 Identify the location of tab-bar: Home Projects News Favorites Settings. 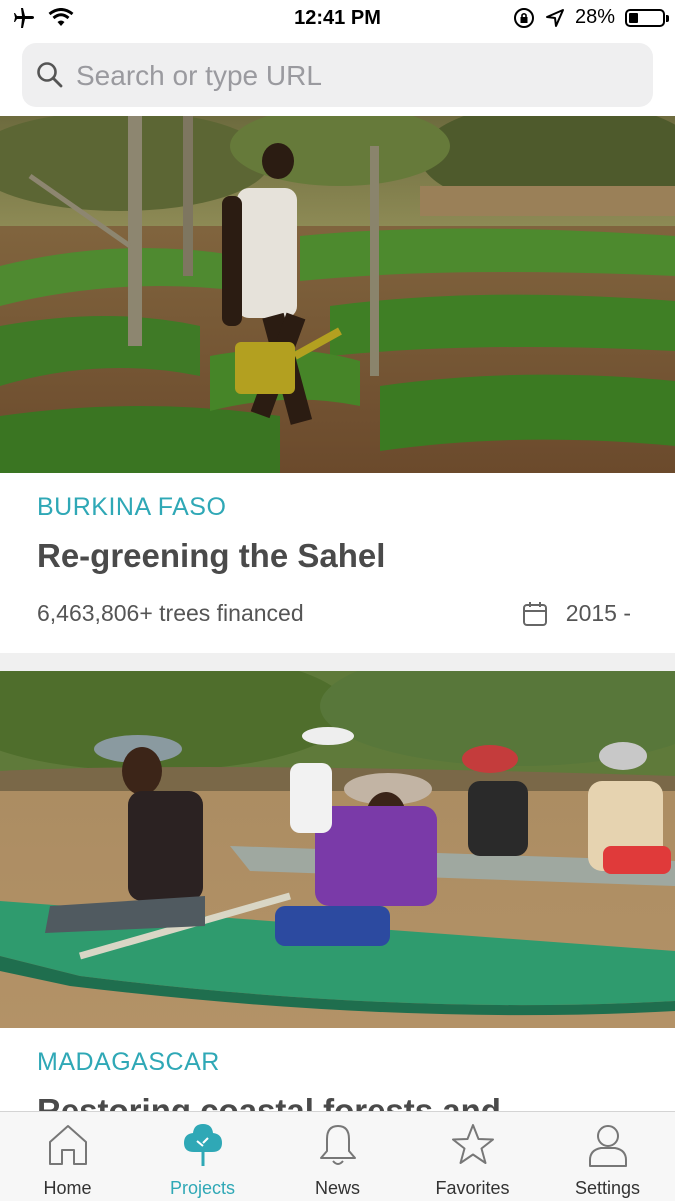
(337, 1156).